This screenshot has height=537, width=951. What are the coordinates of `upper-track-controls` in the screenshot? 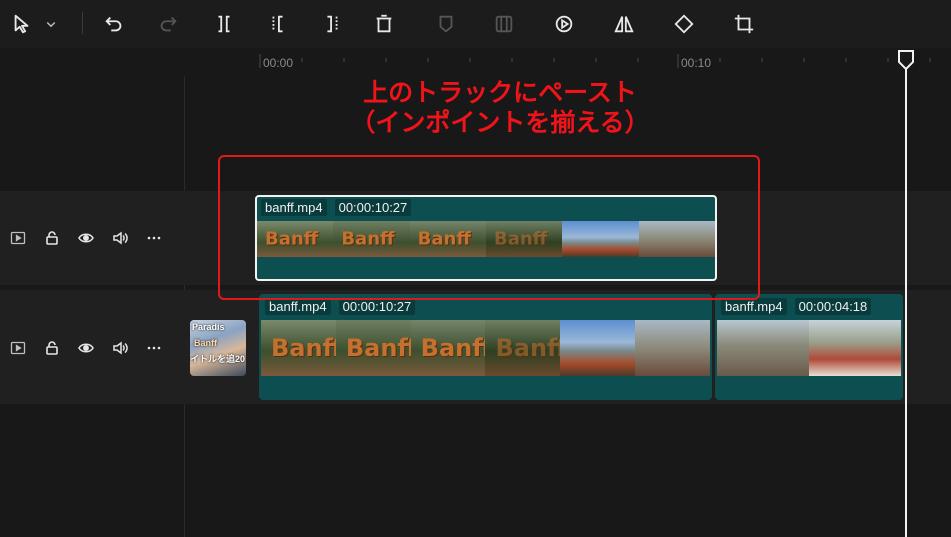 It's located at (95, 238).